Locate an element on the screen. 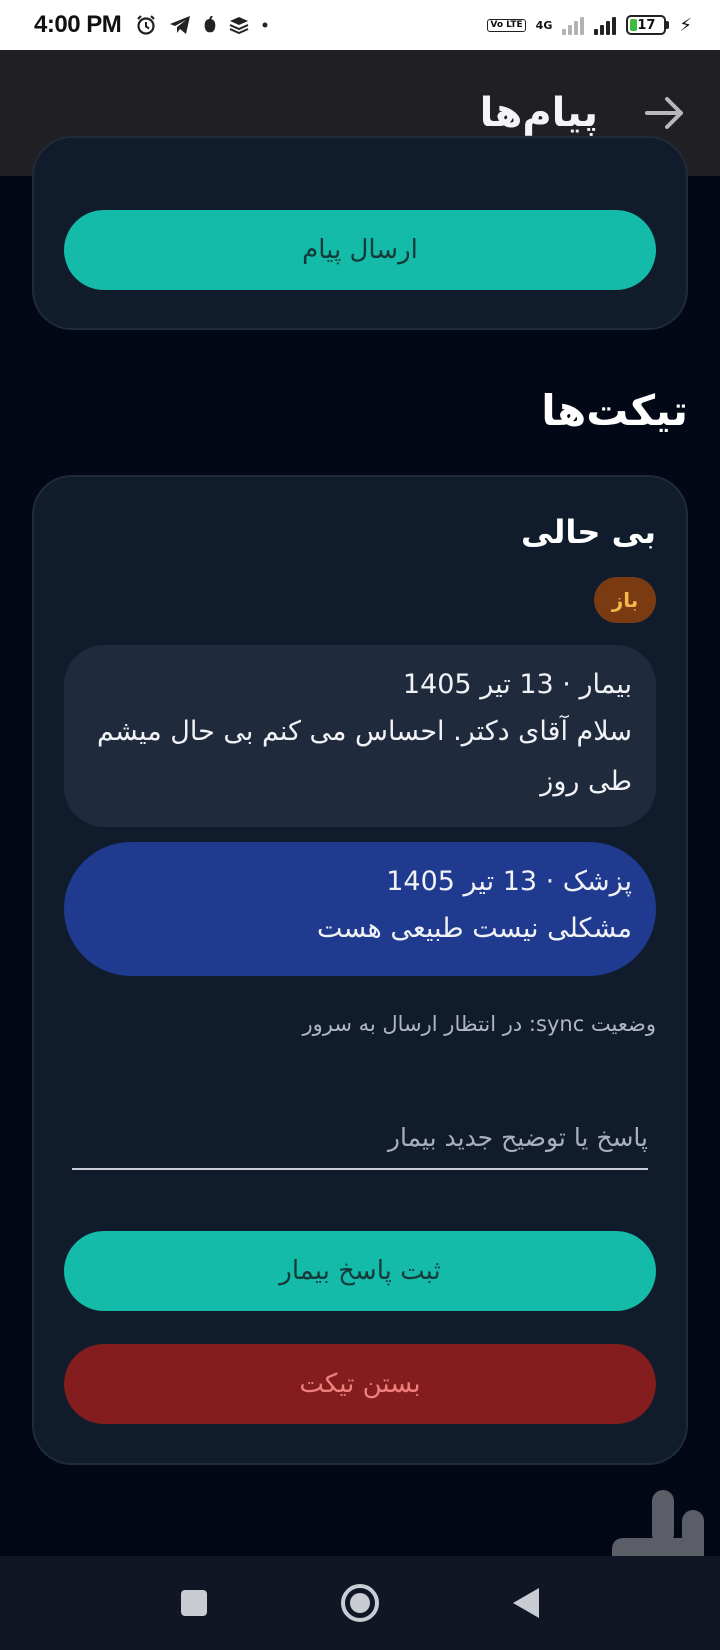 This screenshot has width=720, height=1650. ticket-title: بی حالی is located at coordinates (588, 532).